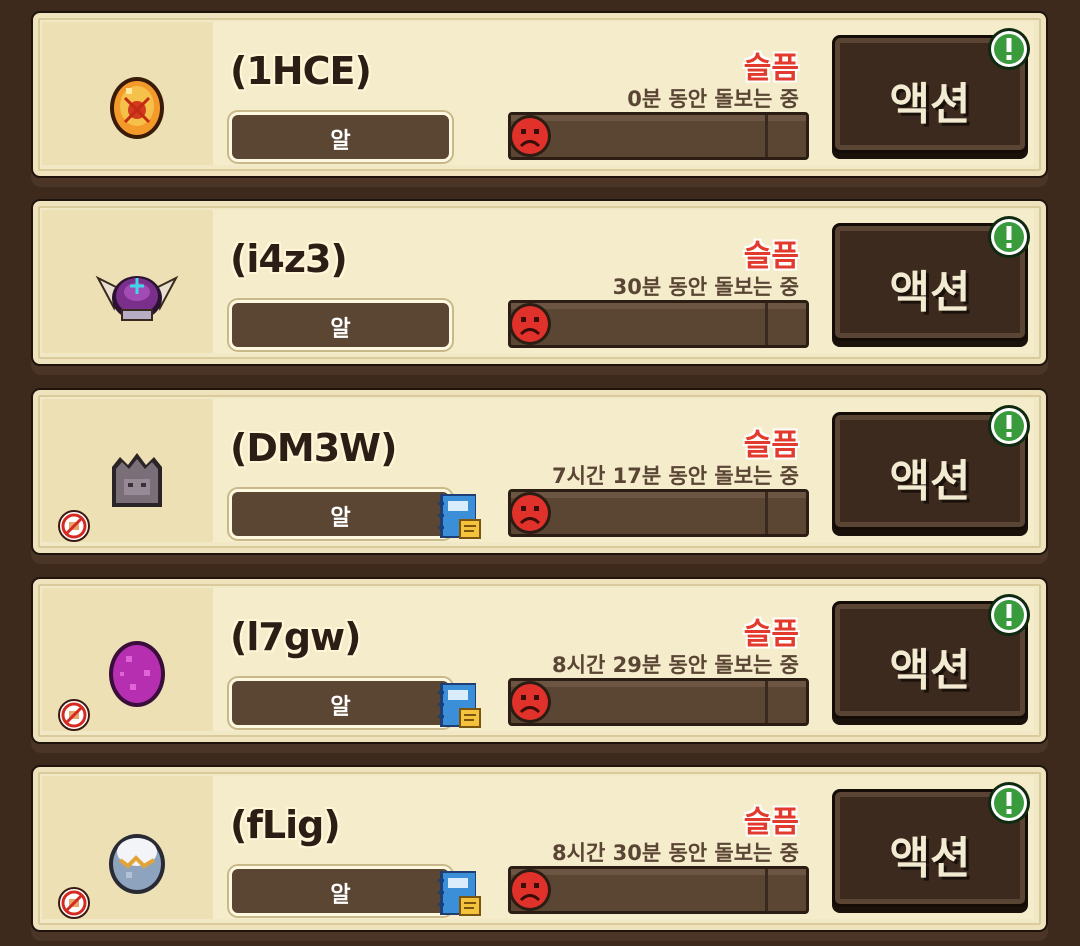  I want to click on pet-name: (1HCE), so click(301, 71).